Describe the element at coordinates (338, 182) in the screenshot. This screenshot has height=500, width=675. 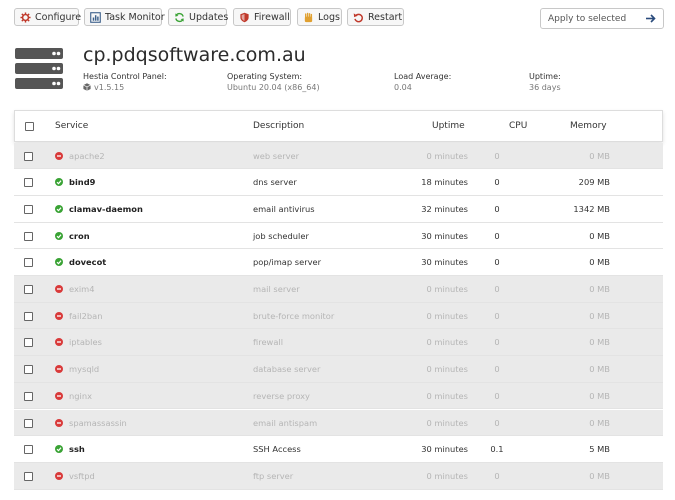
I see `table-row: bind9 dns server 18 minutes 0 209 MB` at that location.